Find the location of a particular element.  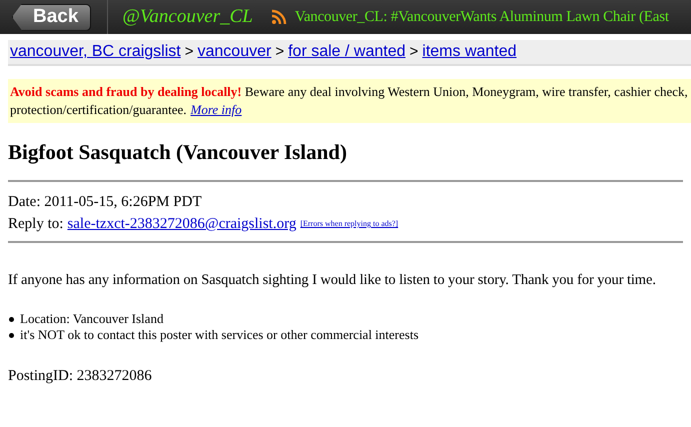

feed-title: Vancouver_CL: #VancouverWants Aluminum Lawn Chair (East is located at coordinates (481, 17).